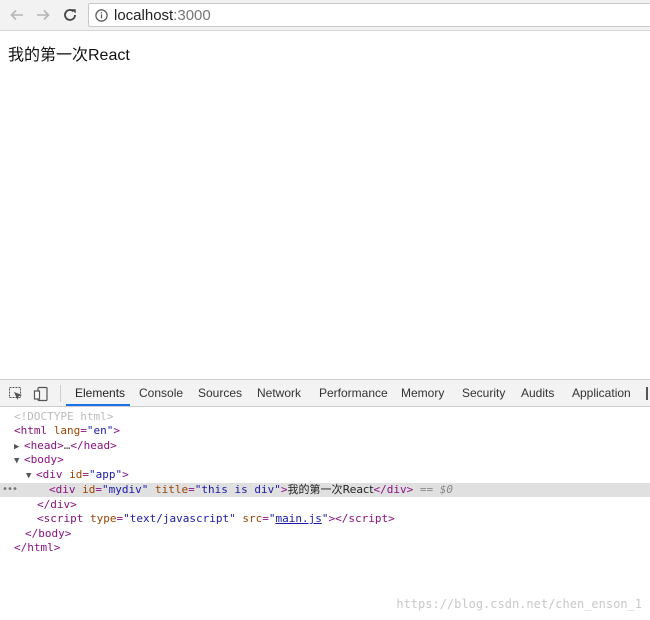 The height and width of the screenshot is (620, 650). I want to click on dom-node-head: ▶ <head>…</head>, so click(58, 446).